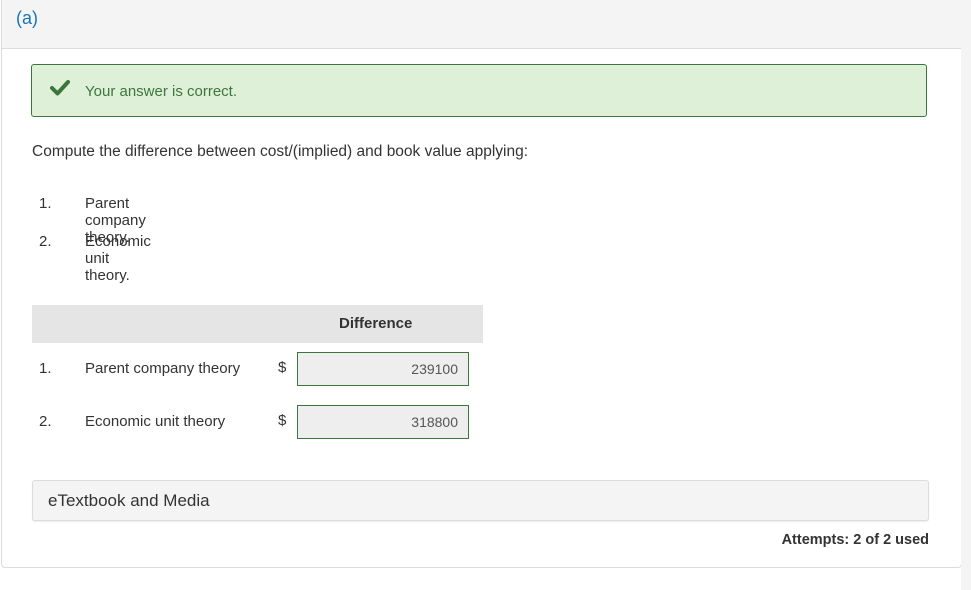  Describe the element at coordinates (45, 421) in the screenshot. I see `row-number: 2.` at that location.